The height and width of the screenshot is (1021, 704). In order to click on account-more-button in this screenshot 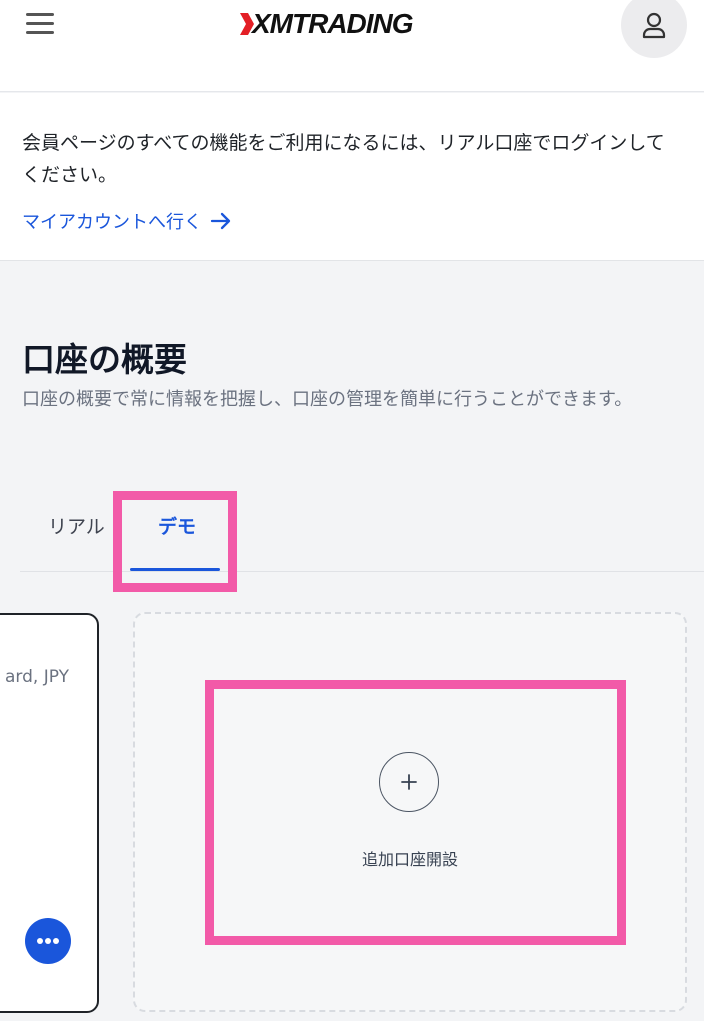, I will do `click(48, 941)`.